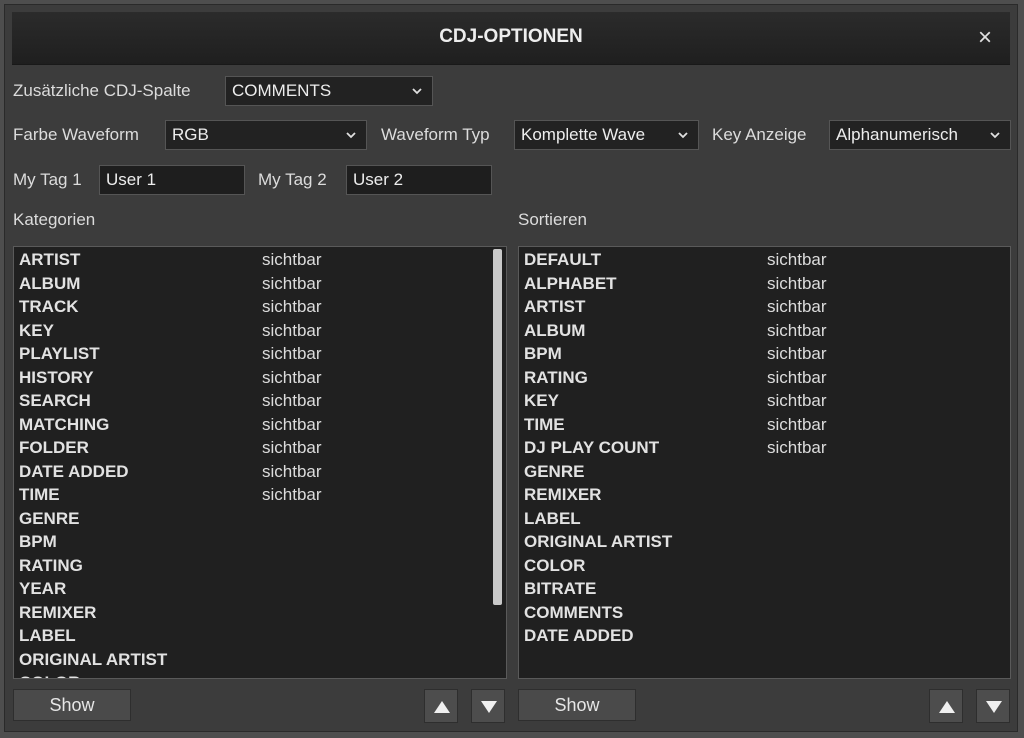 This screenshot has height=738, width=1024. What do you see at coordinates (435, 134) in the screenshot?
I see `waveform-type-label: Waveform Typ` at bounding box center [435, 134].